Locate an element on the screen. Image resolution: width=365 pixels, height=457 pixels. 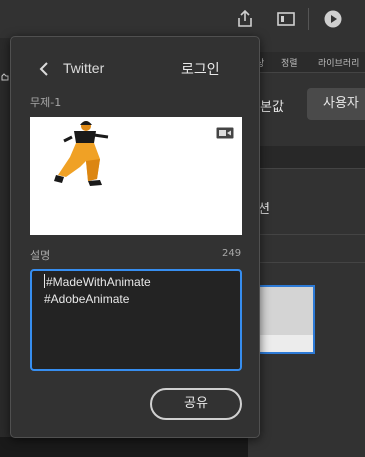
share-icon is located at coordinates (245, 19).